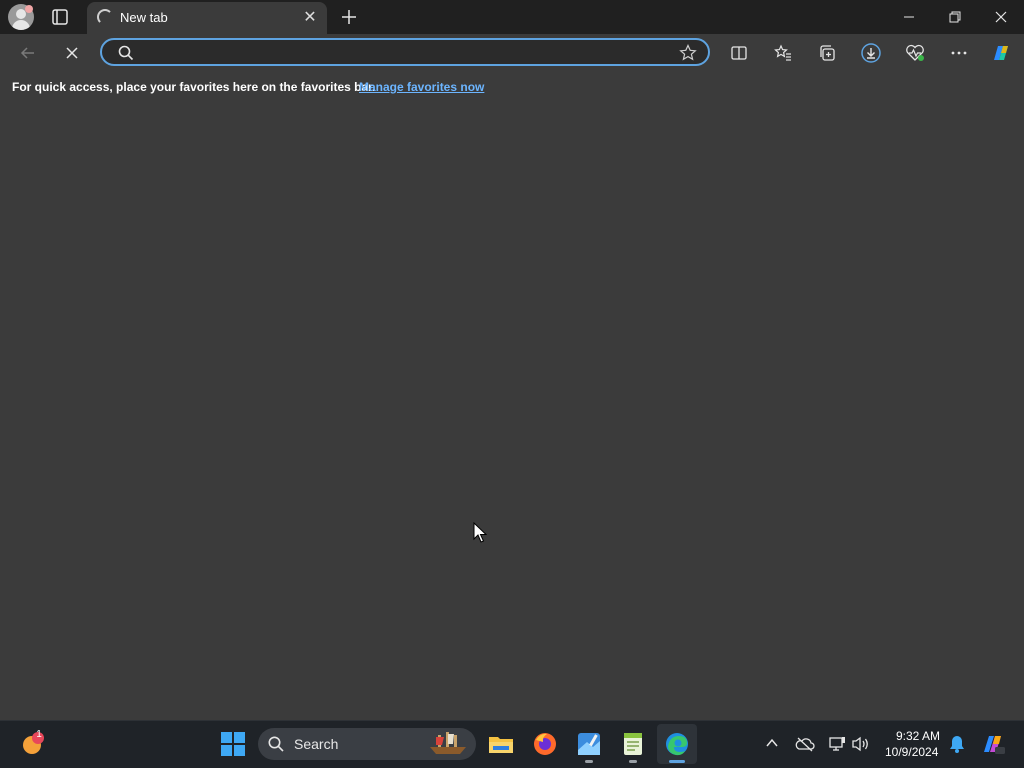 The width and height of the screenshot is (1024, 768). Describe the element at coordinates (144, 17) in the screenshot. I see `tab-title: New tab` at that location.